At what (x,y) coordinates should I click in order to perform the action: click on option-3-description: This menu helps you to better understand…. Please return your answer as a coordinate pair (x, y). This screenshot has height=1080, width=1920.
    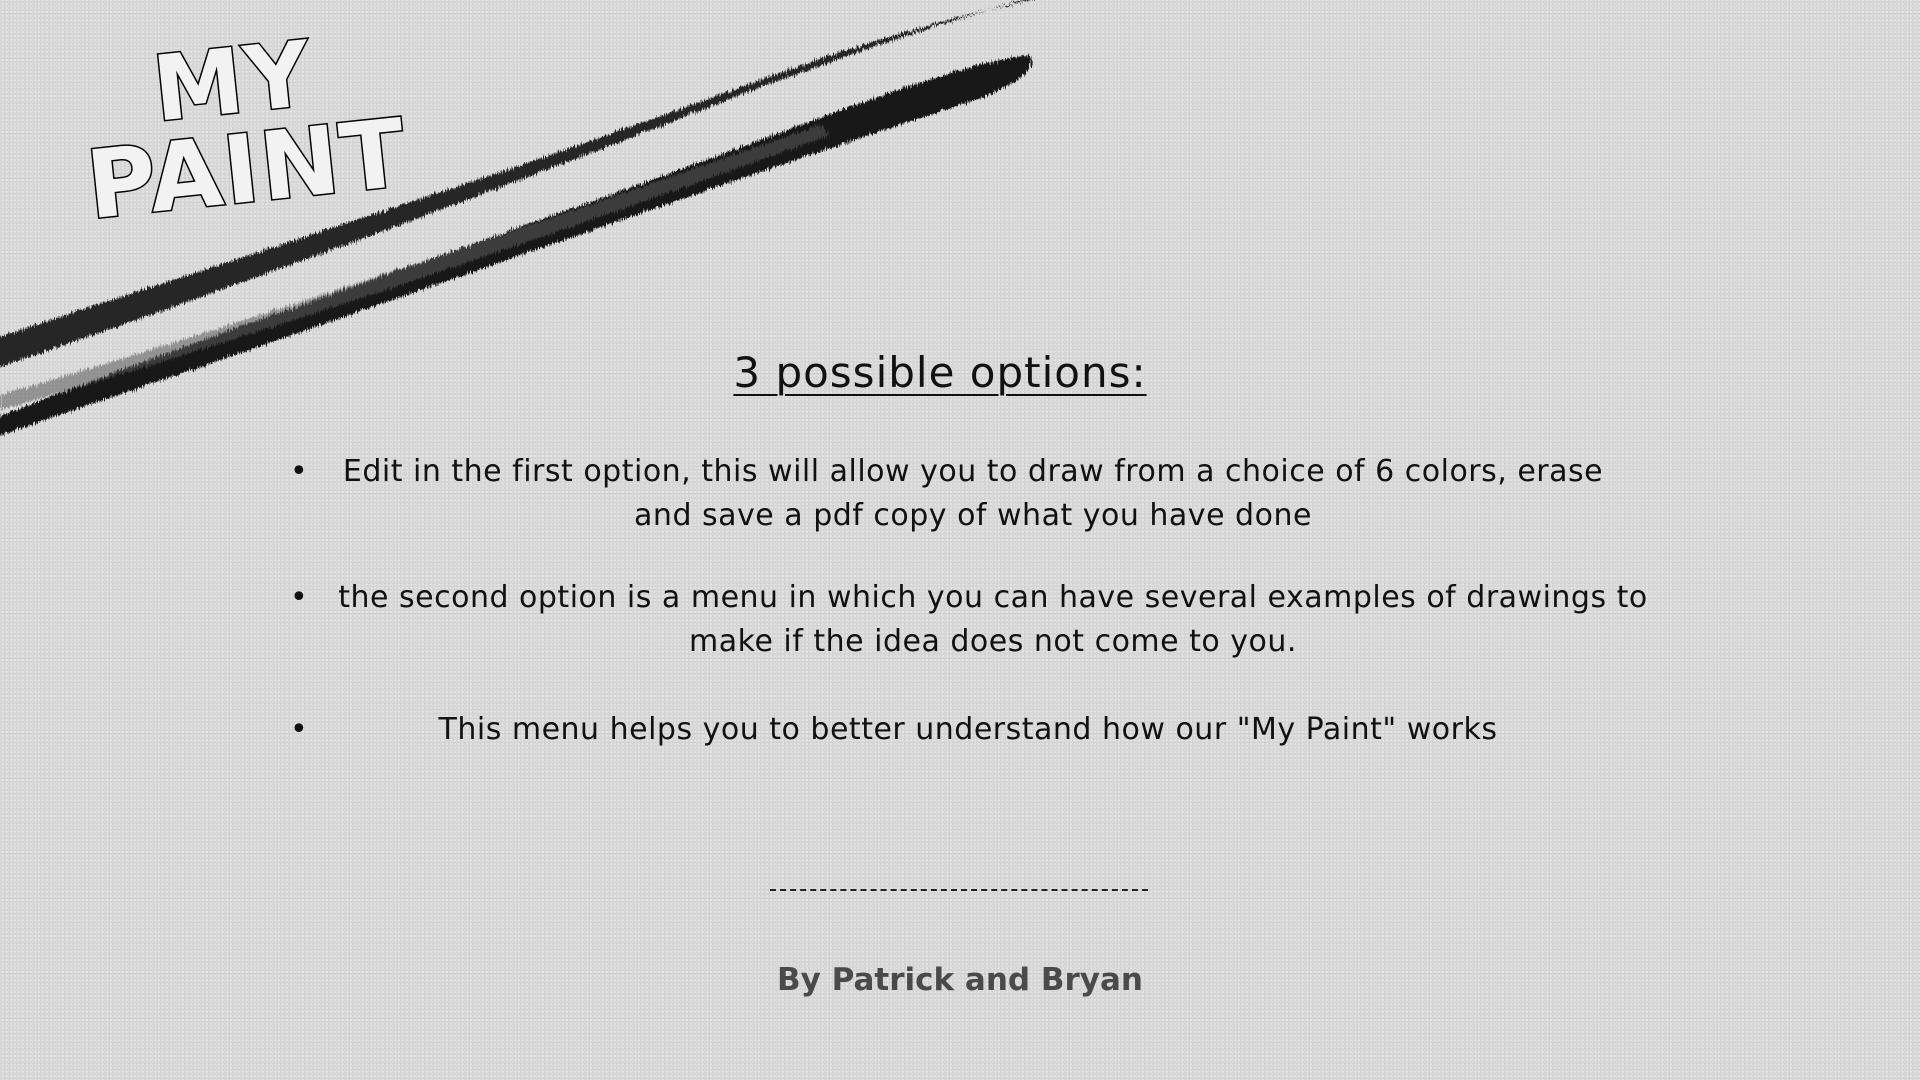
    Looking at the image, I should click on (968, 729).